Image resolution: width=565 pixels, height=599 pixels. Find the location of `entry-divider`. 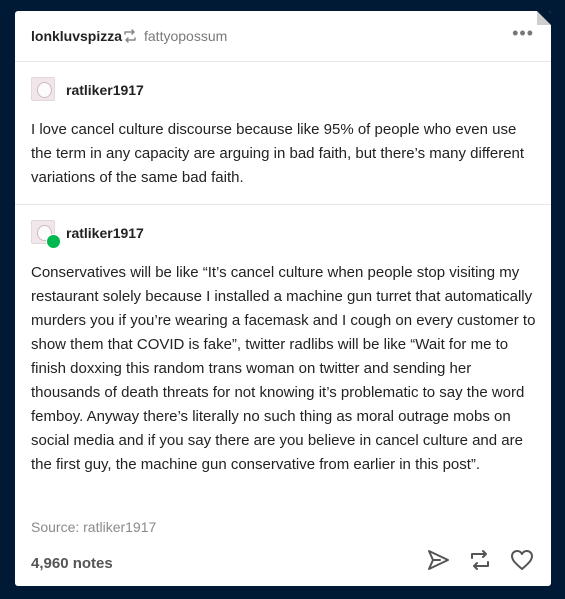

entry-divider is located at coordinates (283, 204).